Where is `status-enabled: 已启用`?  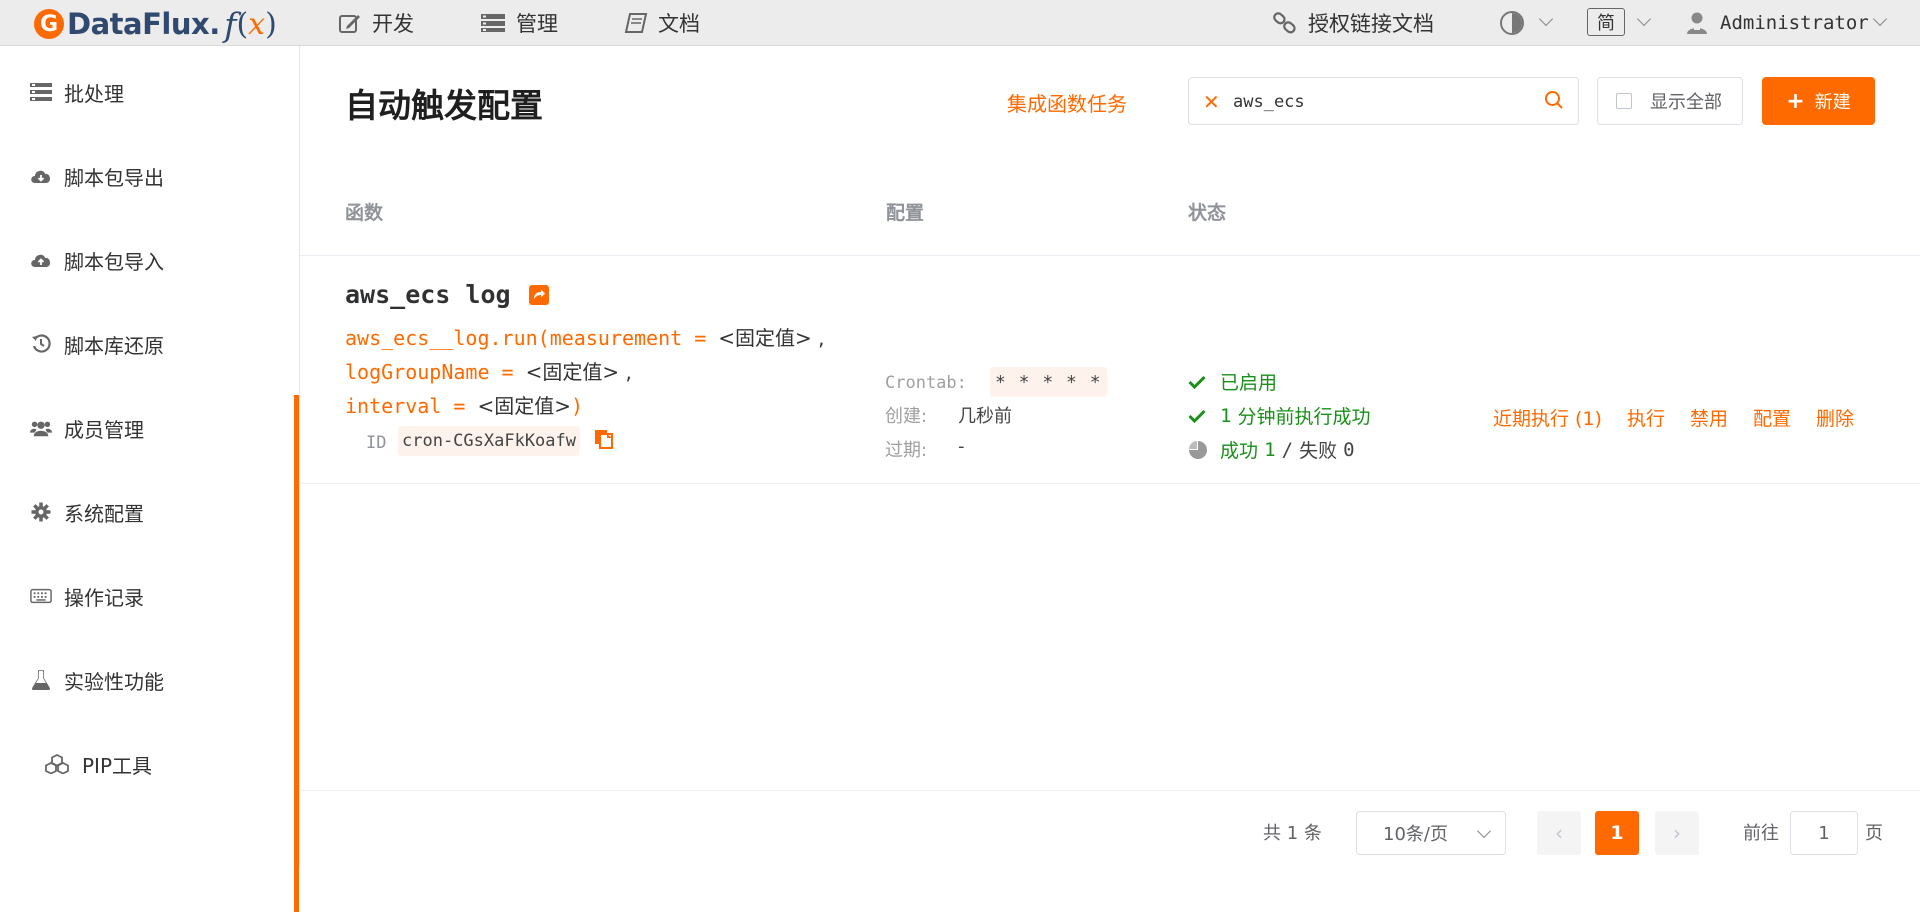 status-enabled: 已启用 is located at coordinates (1232, 381).